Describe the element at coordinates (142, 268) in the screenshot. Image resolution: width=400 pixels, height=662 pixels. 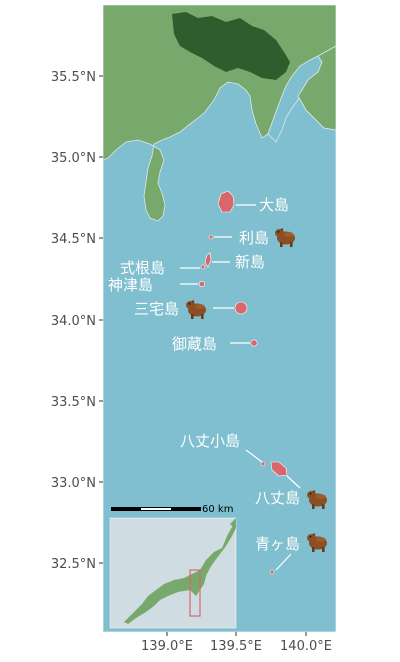
I see `label-shikinejima: 式根島` at that location.